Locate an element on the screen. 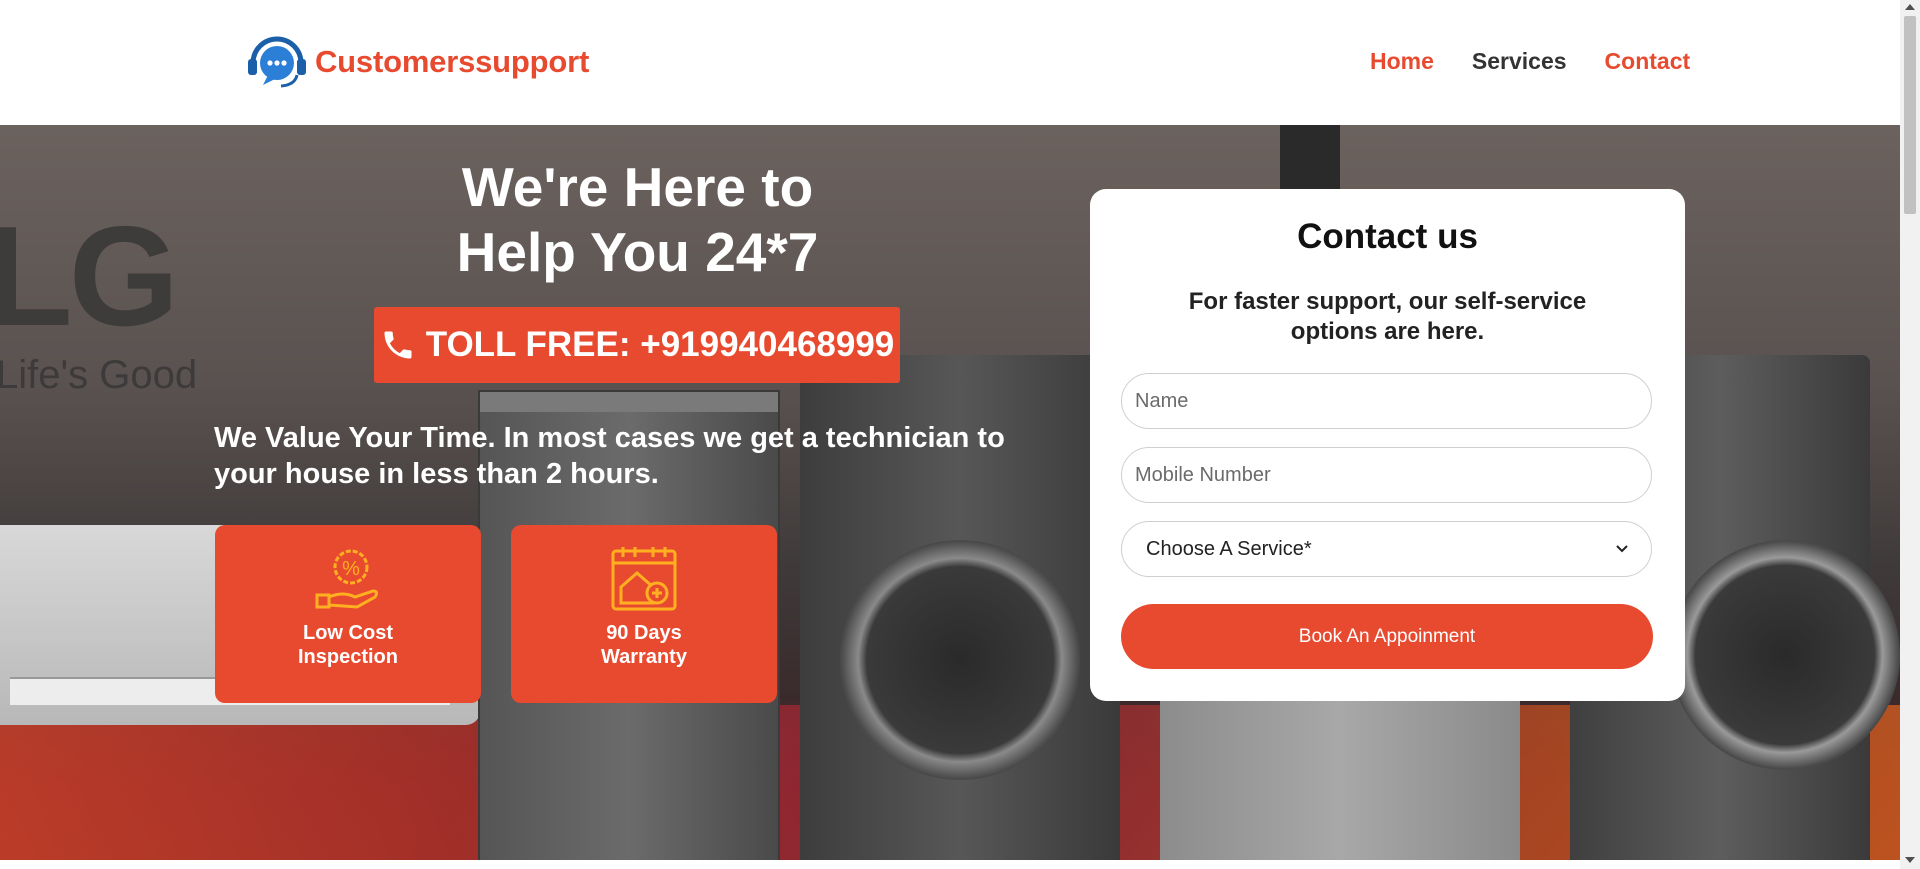 The height and width of the screenshot is (869, 1920). feature-label-line1: 90 Days is located at coordinates (644, 633).